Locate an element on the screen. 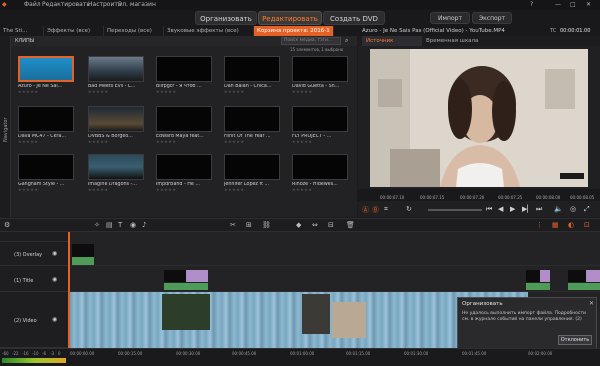  loop-icon: ↻ is located at coordinates (409, 209).